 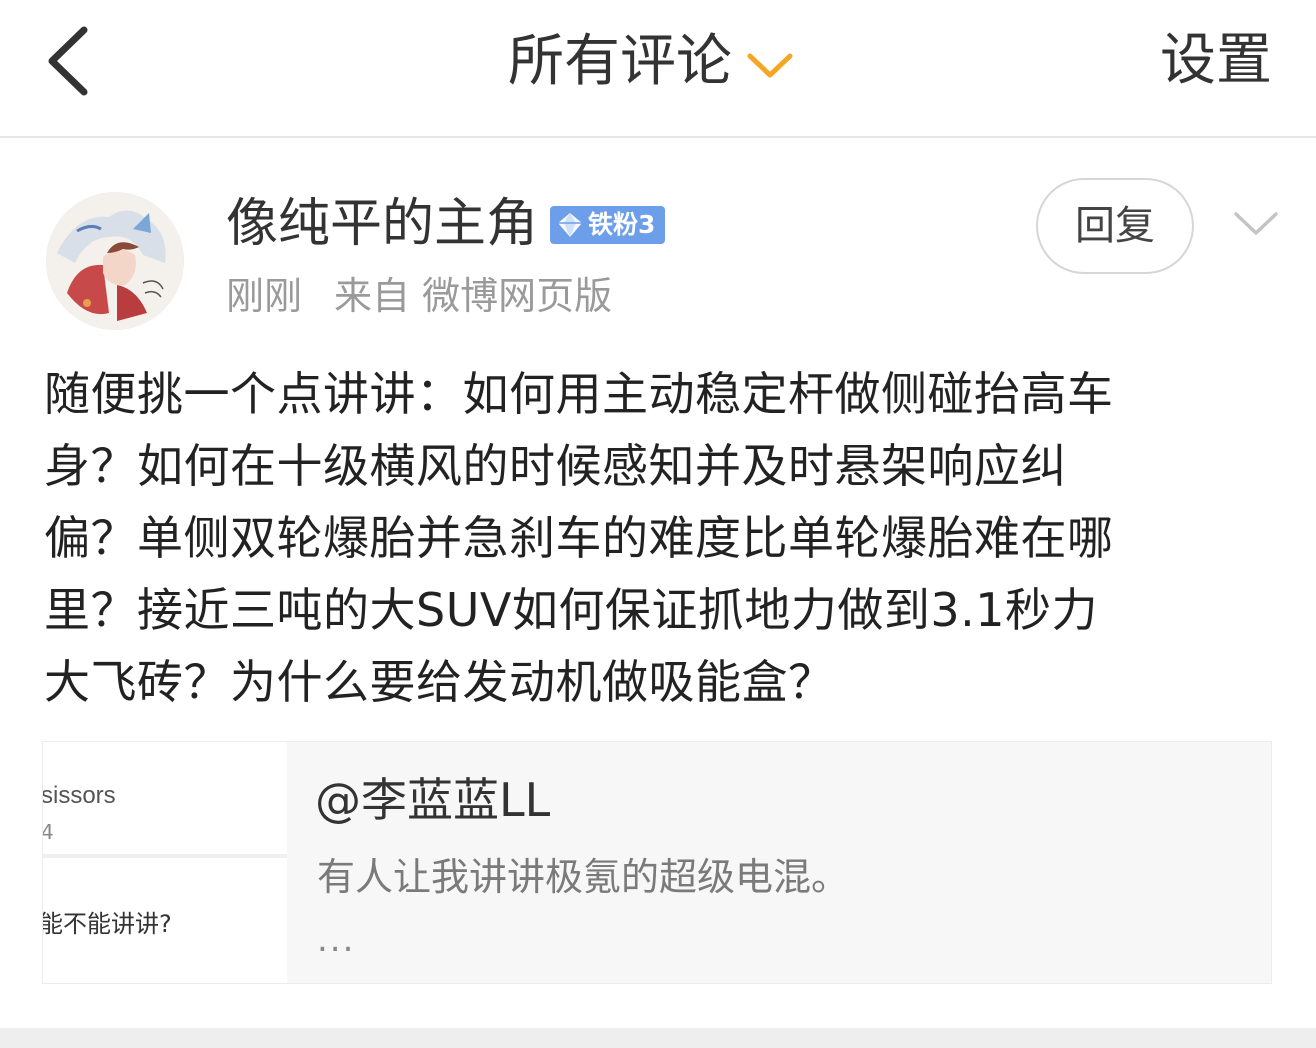 I want to click on comment-filter-dropdown: 所有评论, so click(x=651, y=62).